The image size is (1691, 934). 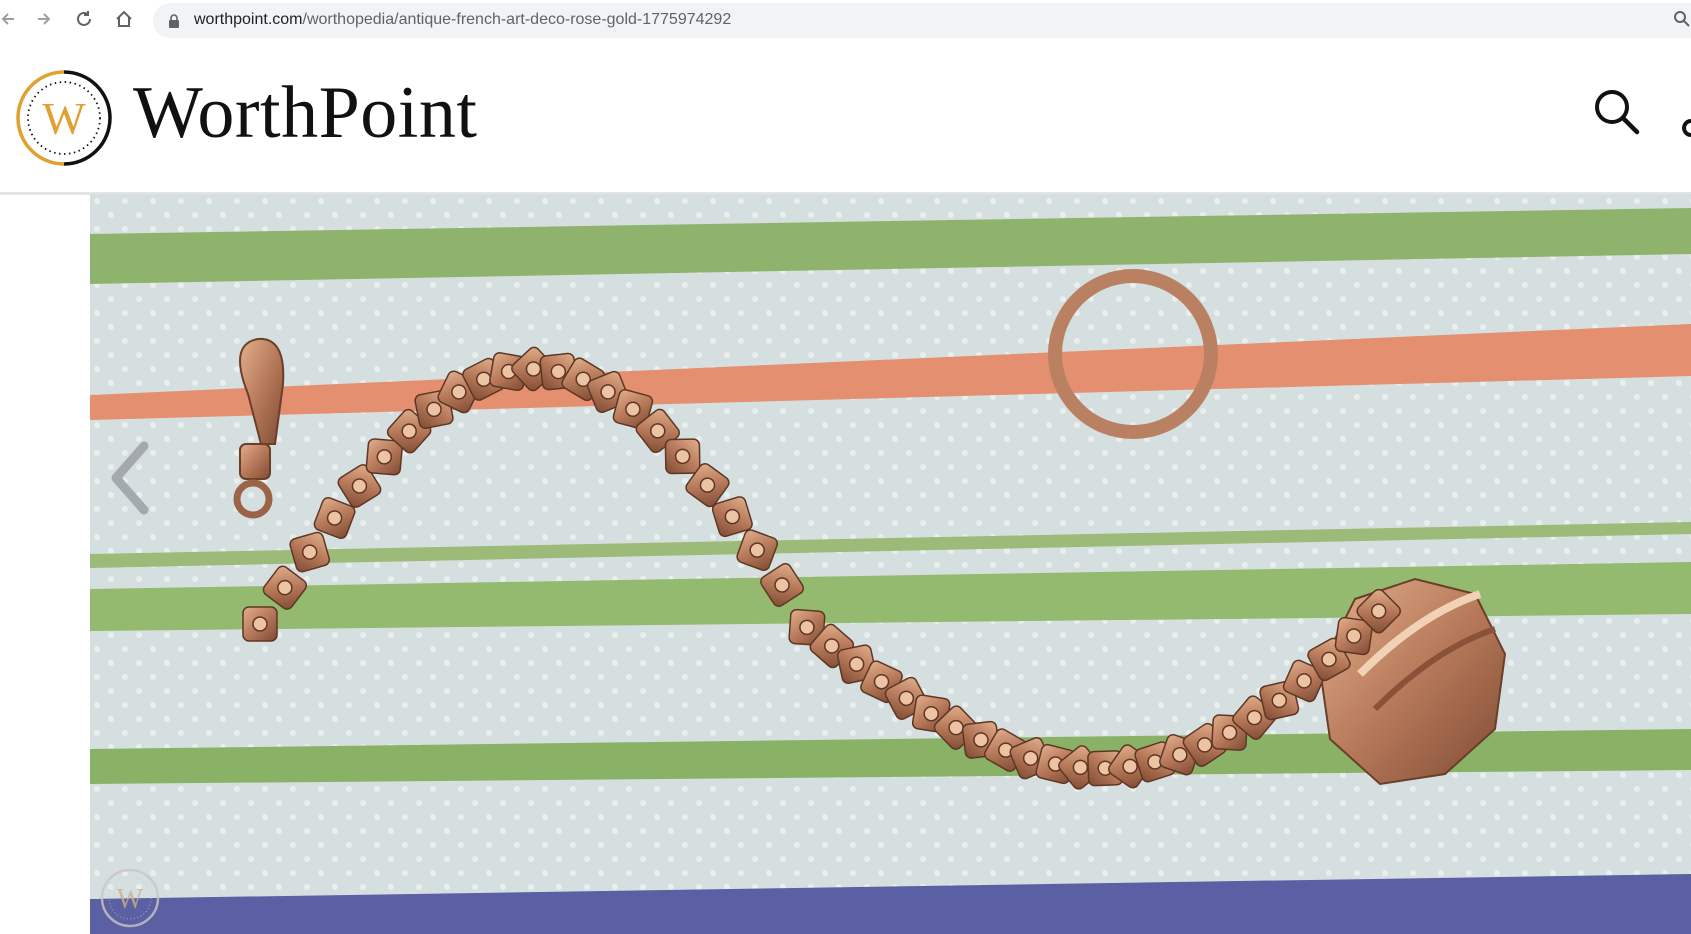 What do you see at coordinates (84, 19) in the screenshot?
I see `reload-icon` at bounding box center [84, 19].